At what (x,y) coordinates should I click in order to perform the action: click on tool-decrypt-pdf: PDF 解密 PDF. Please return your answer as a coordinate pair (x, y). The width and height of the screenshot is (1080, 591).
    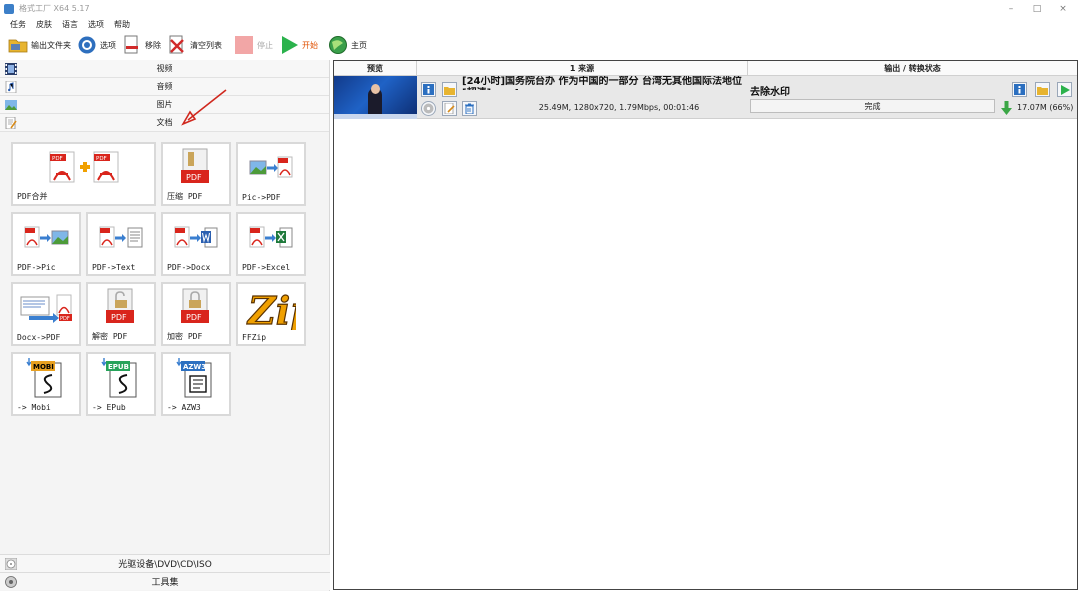
    Looking at the image, I should click on (121, 314).